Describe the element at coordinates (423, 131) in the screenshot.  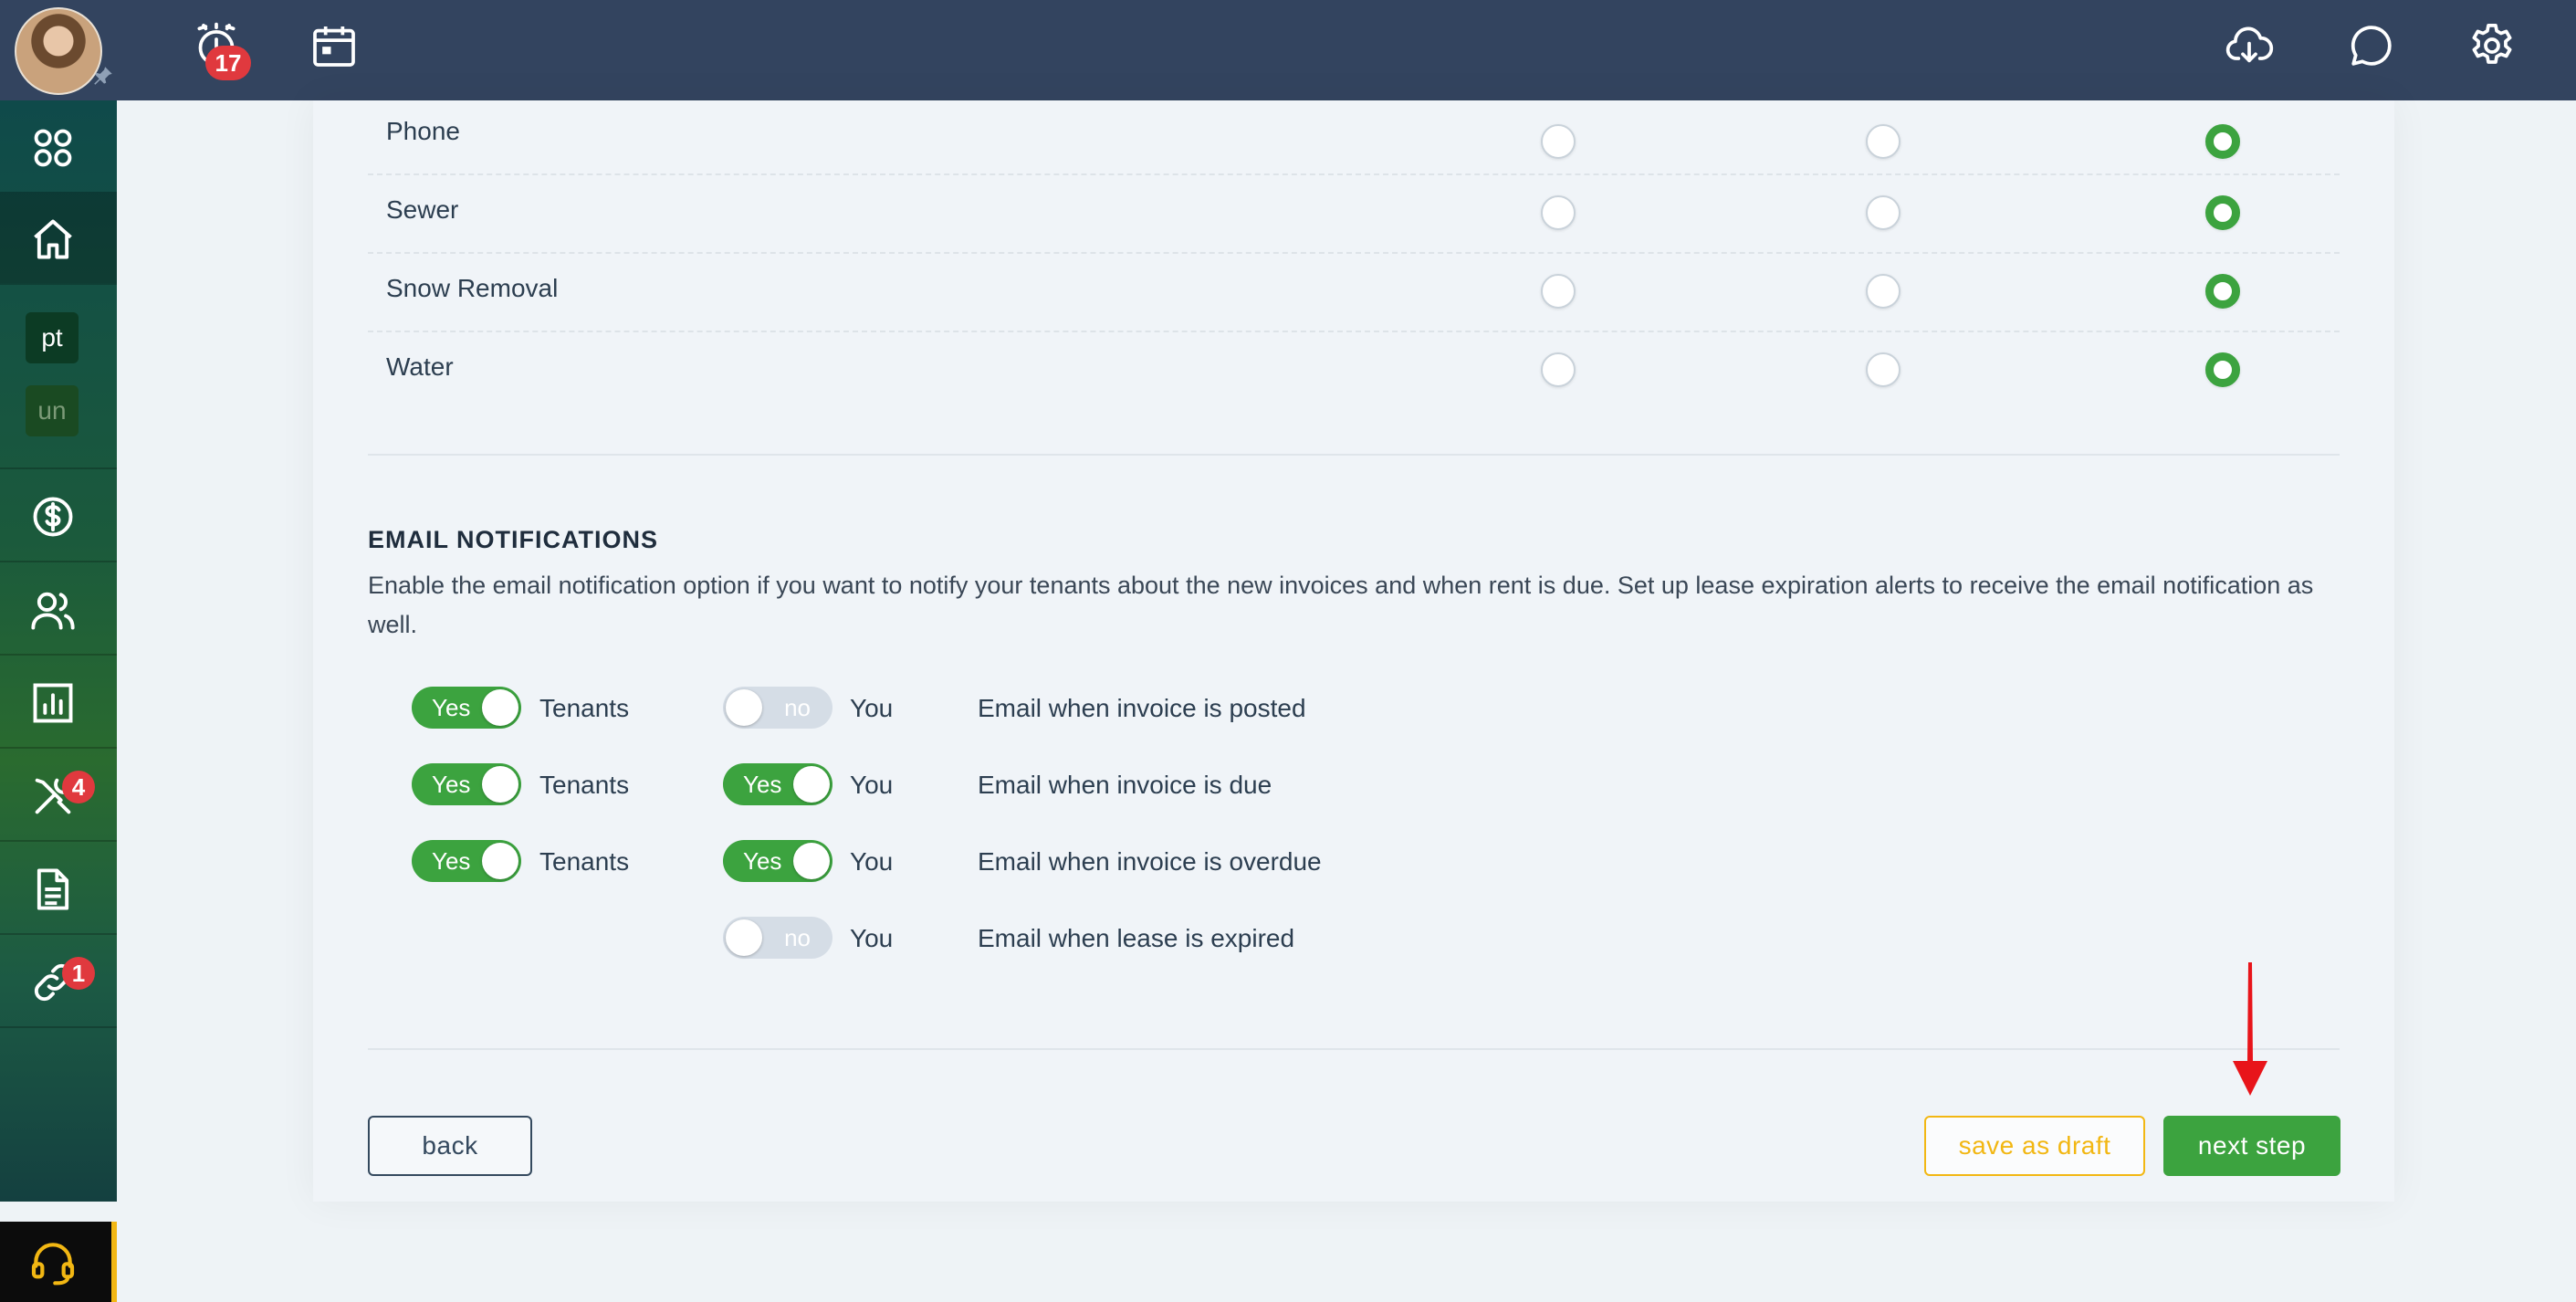
I see `utility-label: Phone` at that location.